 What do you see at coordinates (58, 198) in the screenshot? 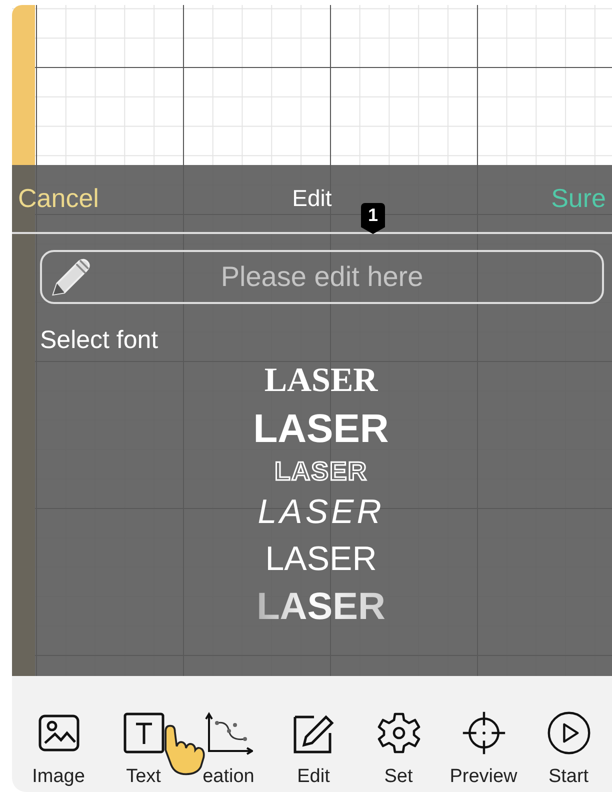
I see `cancel-button: Cancel` at bounding box center [58, 198].